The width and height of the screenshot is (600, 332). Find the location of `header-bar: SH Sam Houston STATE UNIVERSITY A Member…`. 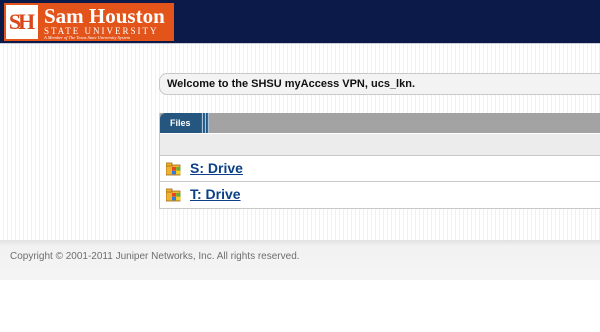

header-bar: SH Sam Houston STATE UNIVERSITY A Member… is located at coordinates (300, 21).